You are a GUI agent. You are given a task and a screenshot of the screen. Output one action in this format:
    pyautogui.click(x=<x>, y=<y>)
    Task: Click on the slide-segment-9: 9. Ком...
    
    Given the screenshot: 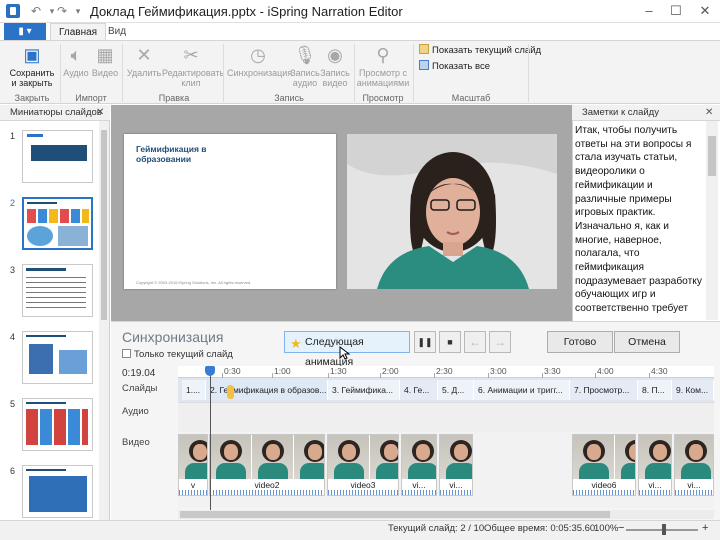 What is the action you would take?
    pyautogui.click(x=693, y=390)
    